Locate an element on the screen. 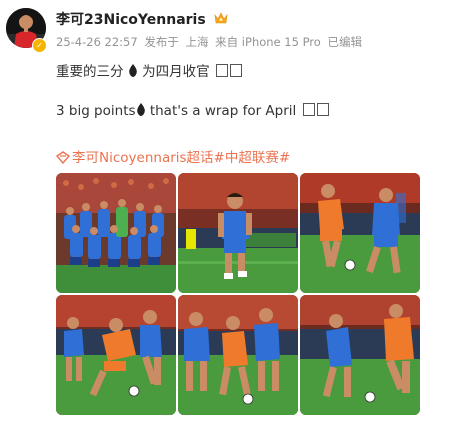 Image resolution: width=461 pixels, height=422 pixels. super-topic-icon is located at coordinates (63, 159).